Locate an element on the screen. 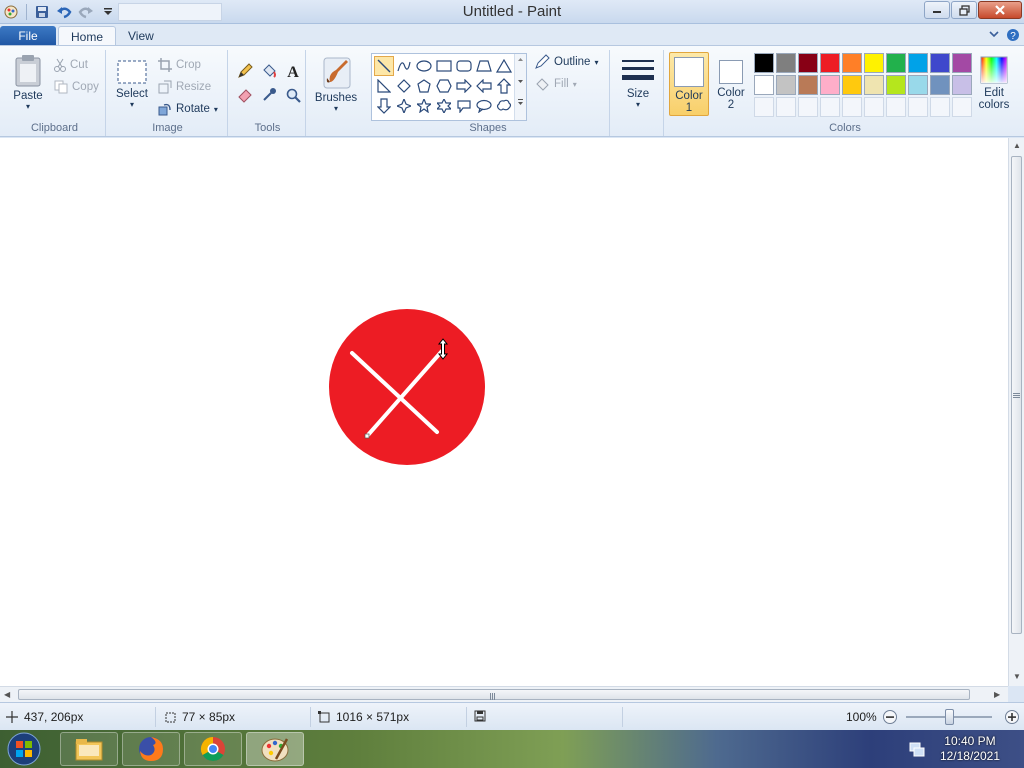 Image resolution: width=1024 pixels, height=768 pixels. help-icon: ? is located at coordinates (1013, 35).